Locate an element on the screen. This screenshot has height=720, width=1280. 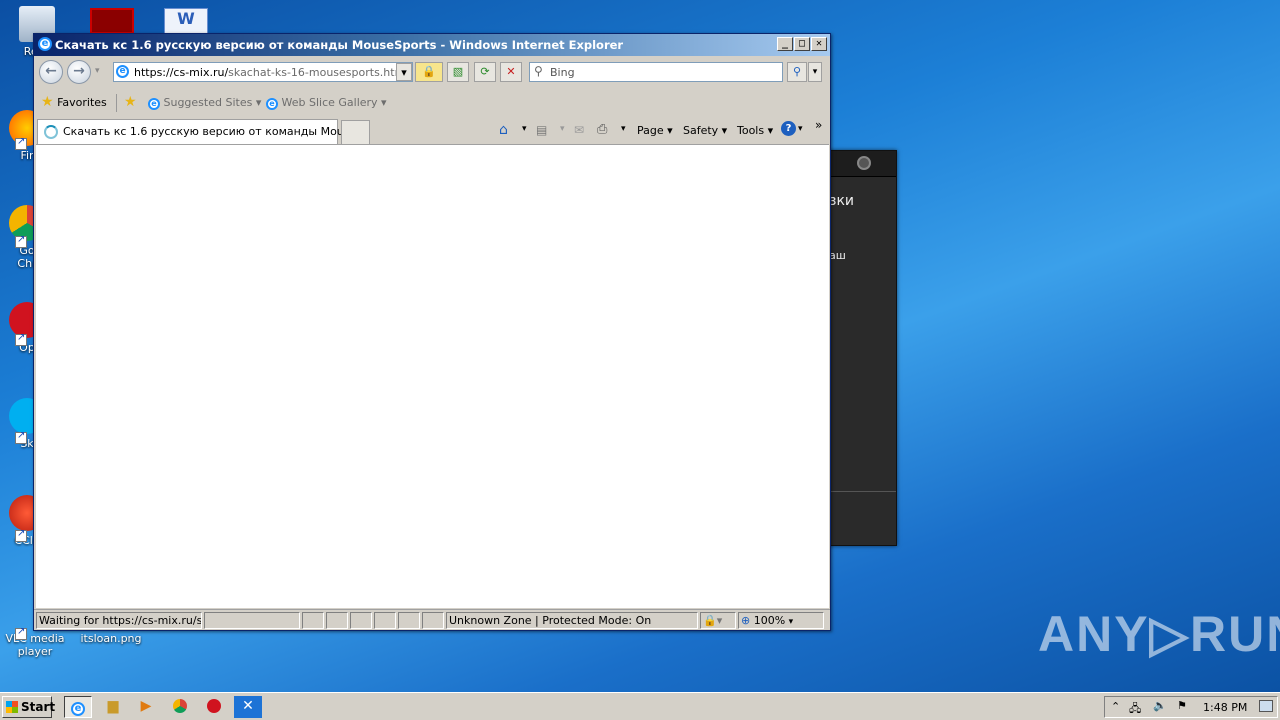
pdf-desktop-icon is located at coordinates (112, 21).